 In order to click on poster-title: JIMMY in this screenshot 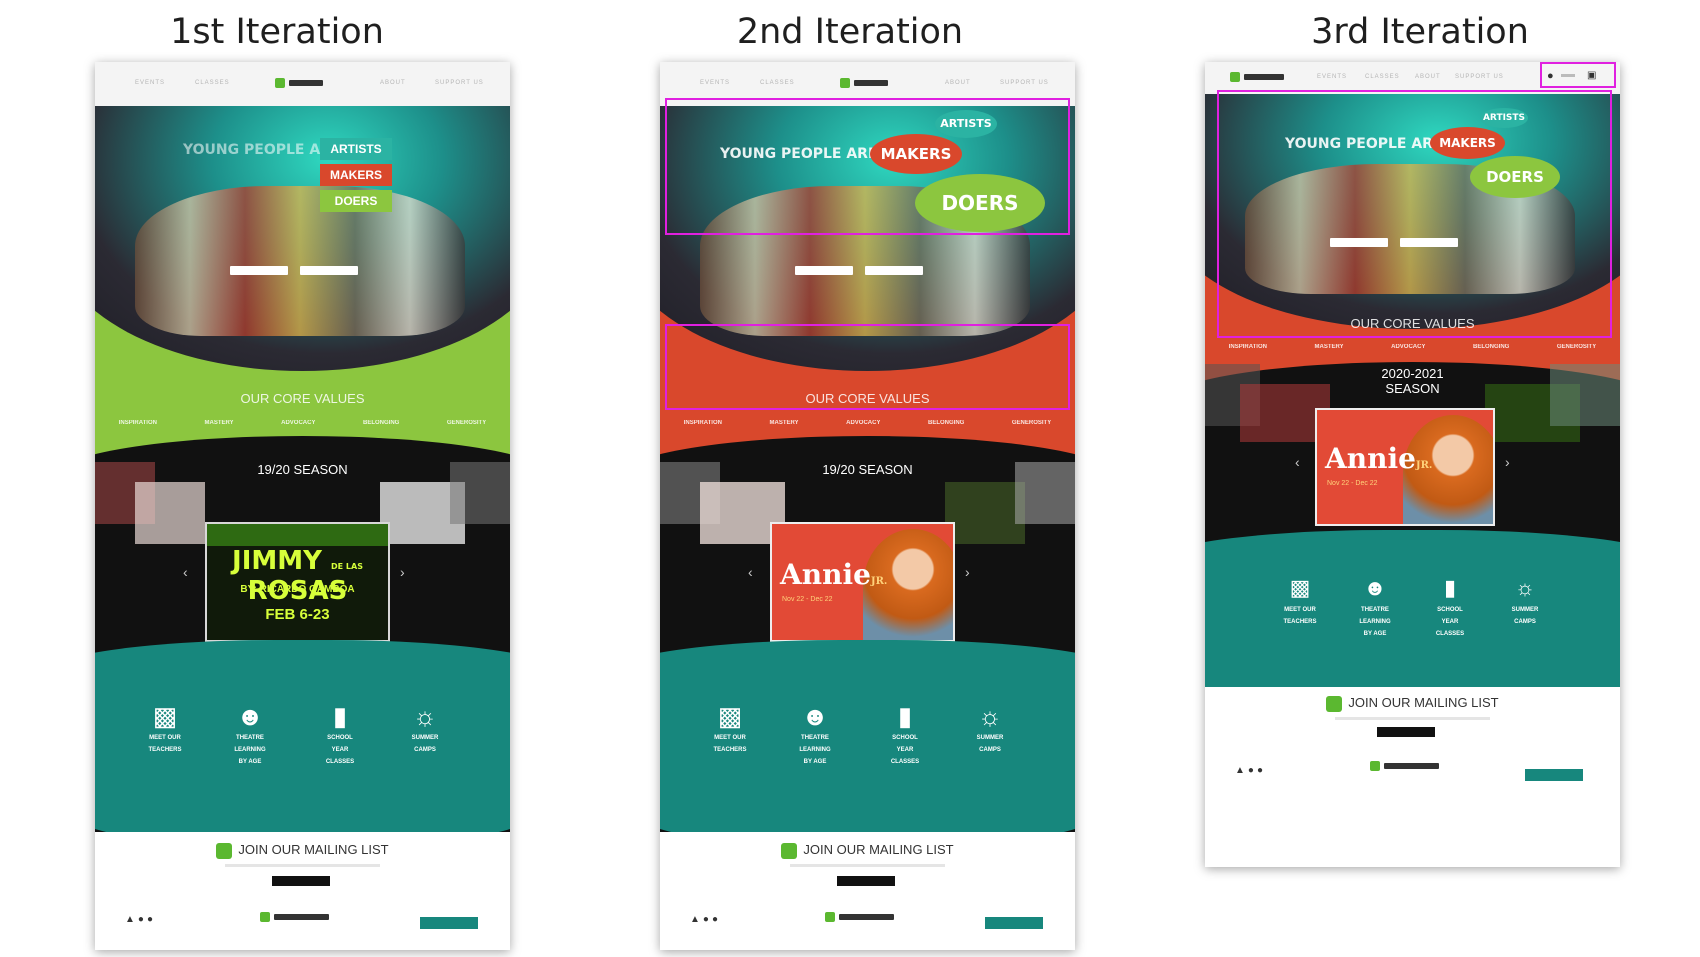, I will do `click(277, 561)`.